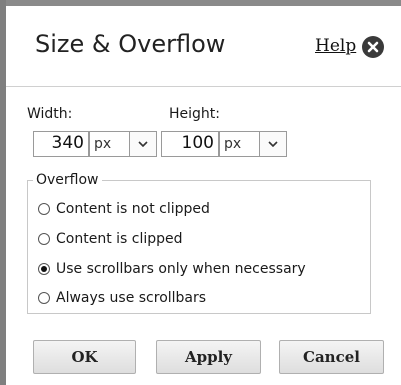 Image resolution: width=401 pixels, height=385 pixels. I want to click on radio-label: Use scrollbars only when necessary, so click(181, 269).